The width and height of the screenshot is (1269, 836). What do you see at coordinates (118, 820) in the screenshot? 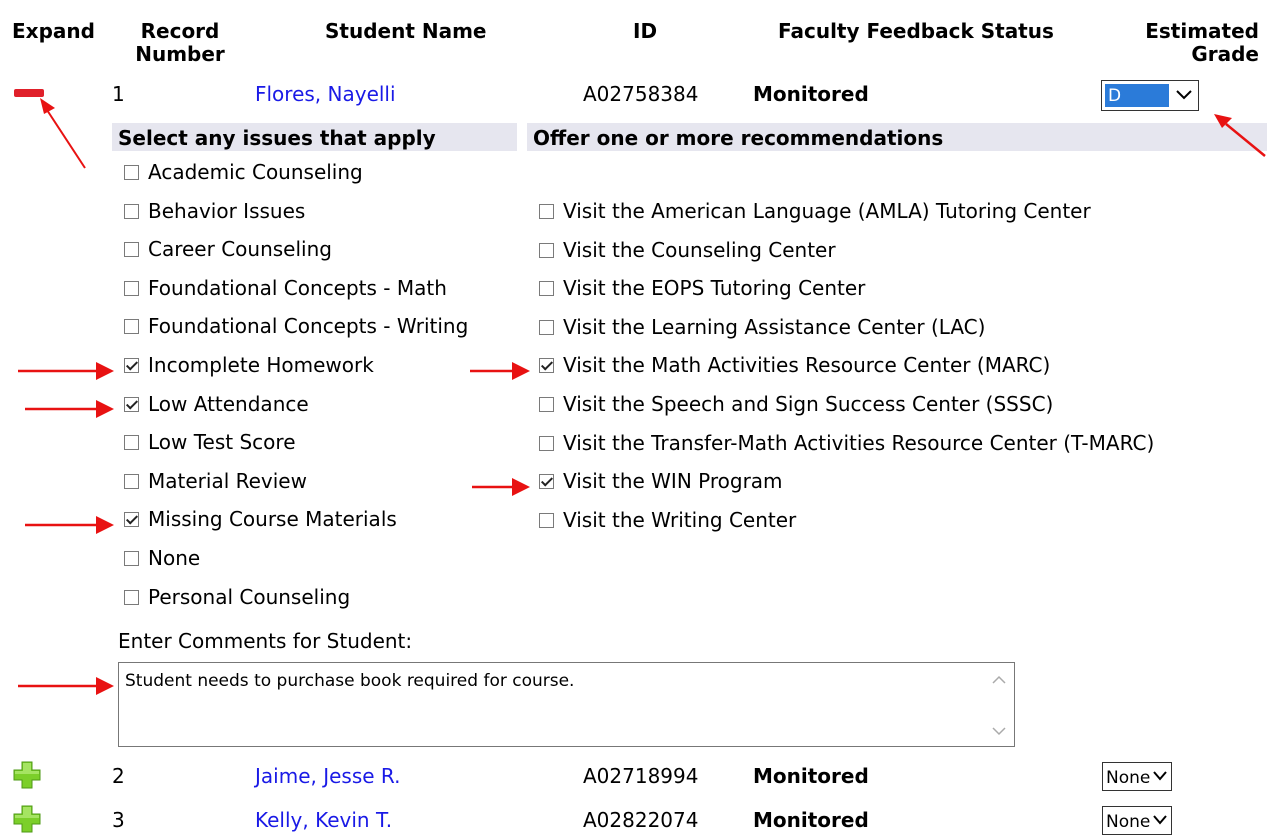
I see `record-number: 3` at bounding box center [118, 820].